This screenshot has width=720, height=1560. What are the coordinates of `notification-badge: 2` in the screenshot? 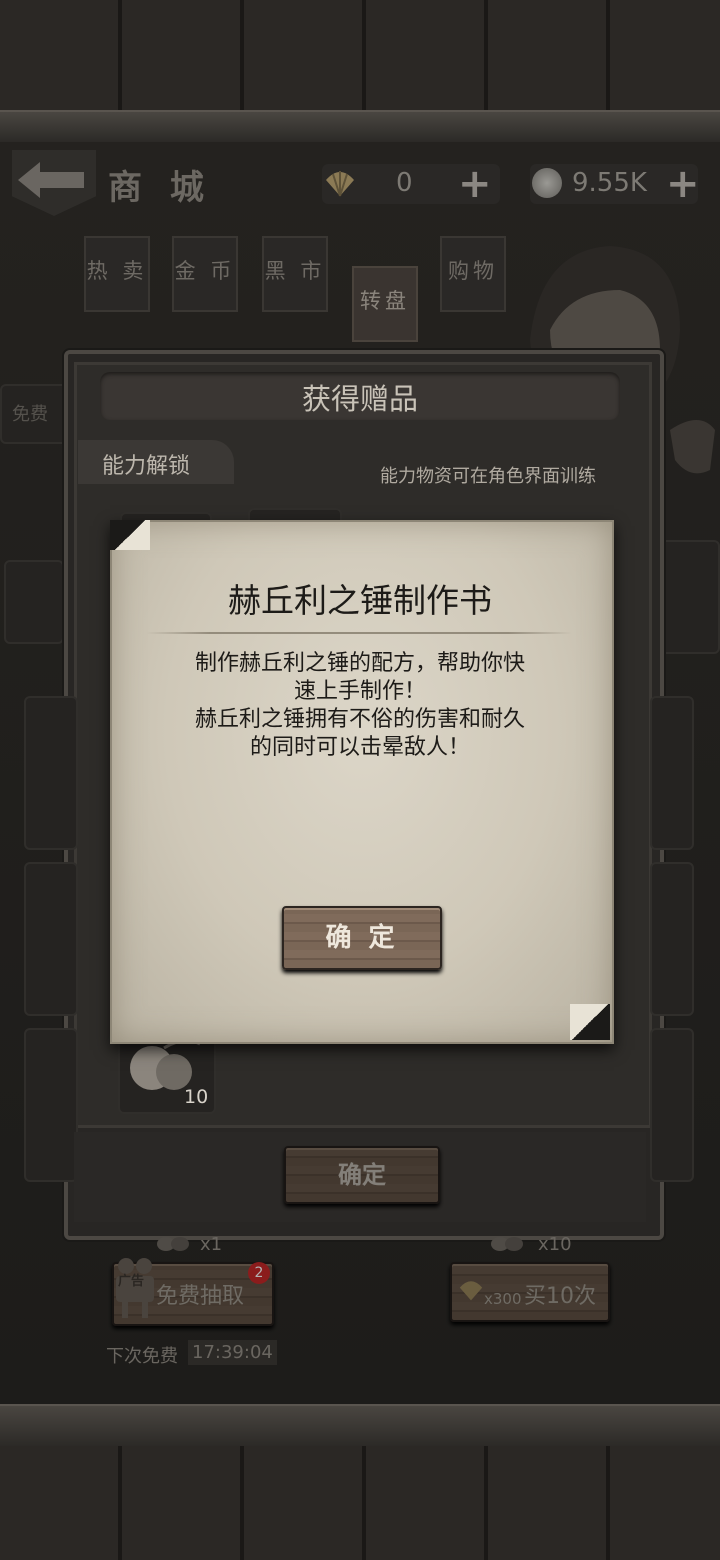 It's located at (259, 1273).